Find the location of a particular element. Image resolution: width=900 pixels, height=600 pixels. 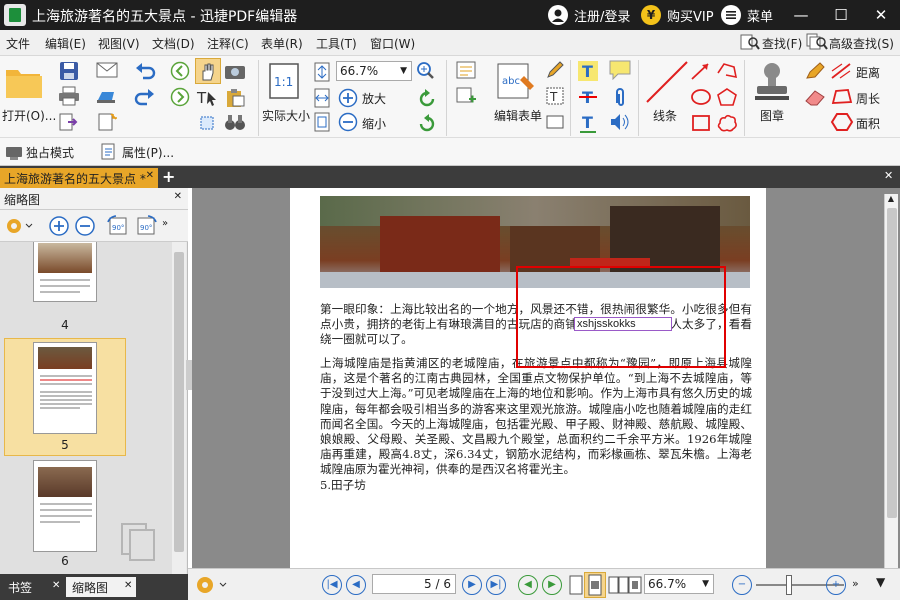

add-field-icon is located at coordinates (466, 97).